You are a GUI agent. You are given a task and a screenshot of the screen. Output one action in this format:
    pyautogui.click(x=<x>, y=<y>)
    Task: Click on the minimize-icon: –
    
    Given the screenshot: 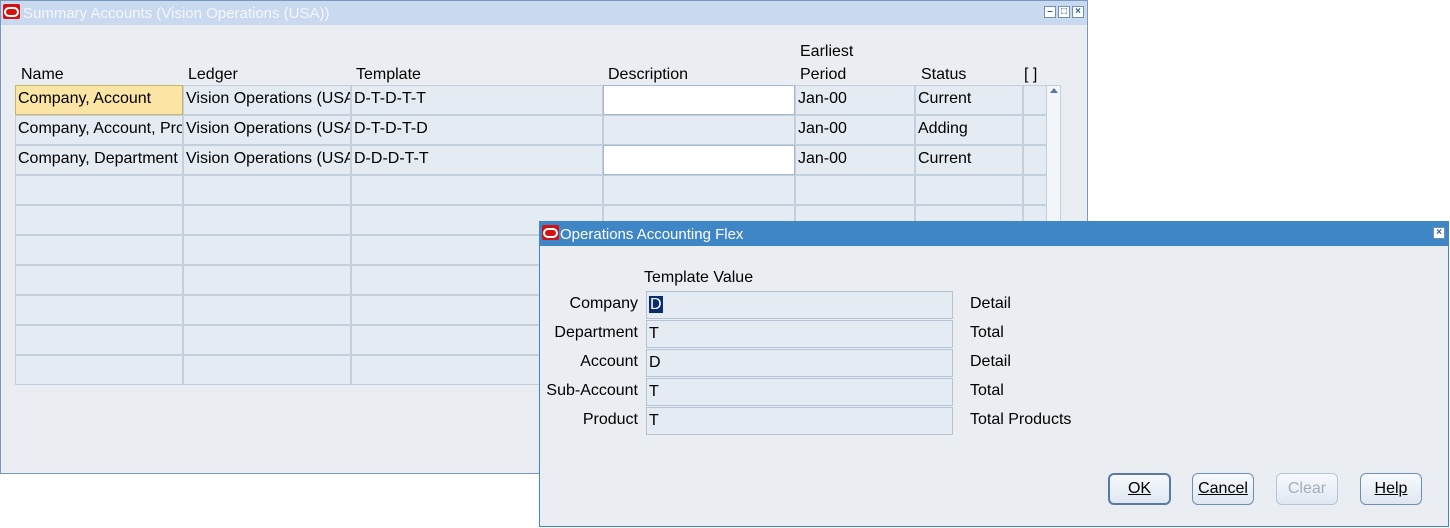 What is the action you would take?
    pyautogui.click(x=1050, y=12)
    